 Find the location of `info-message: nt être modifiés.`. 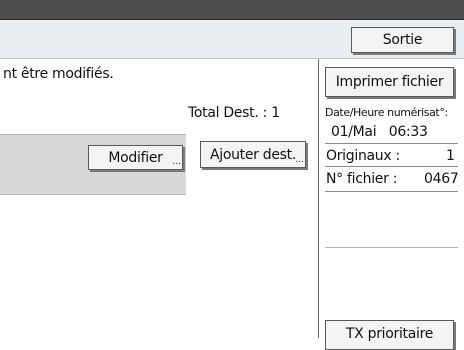

info-message: nt être modifiés. is located at coordinates (58, 74).